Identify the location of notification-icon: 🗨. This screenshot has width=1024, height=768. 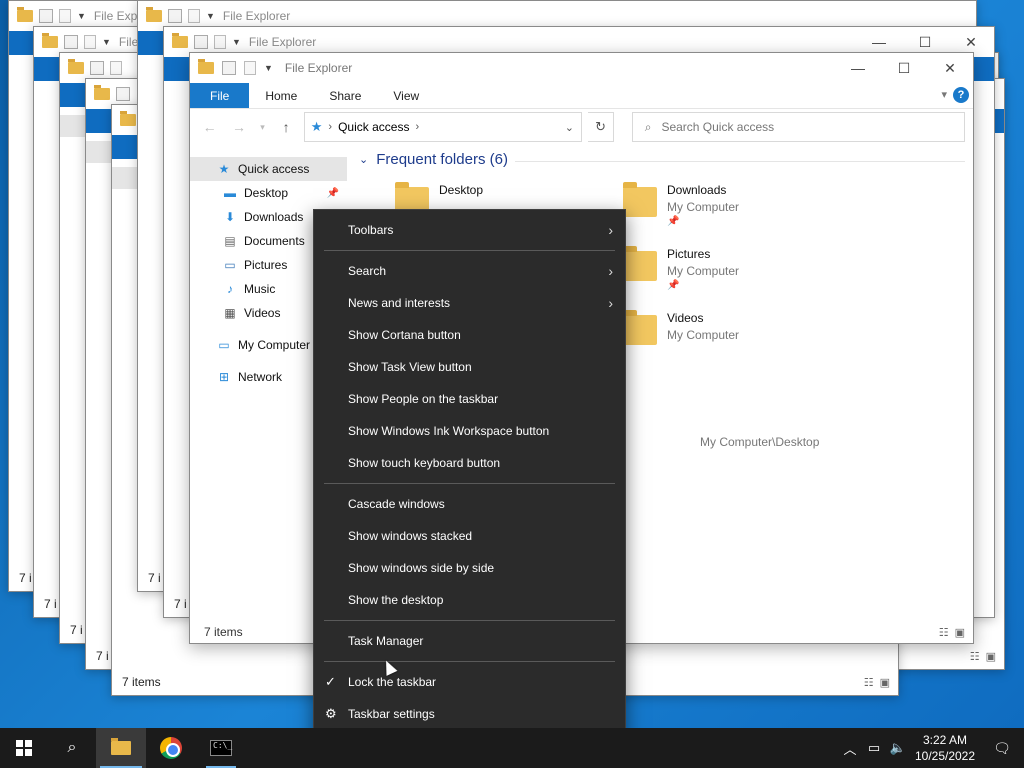
(1002, 748).